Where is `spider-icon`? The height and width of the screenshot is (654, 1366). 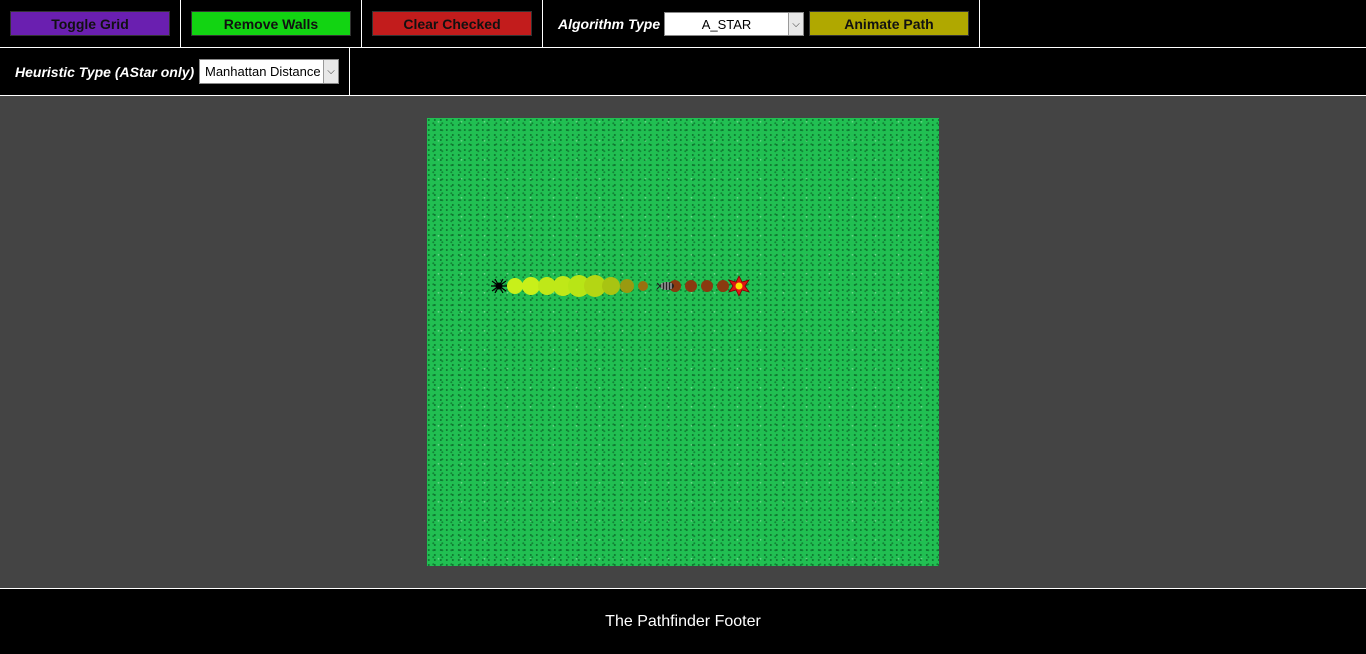
spider-icon is located at coordinates (499, 286).